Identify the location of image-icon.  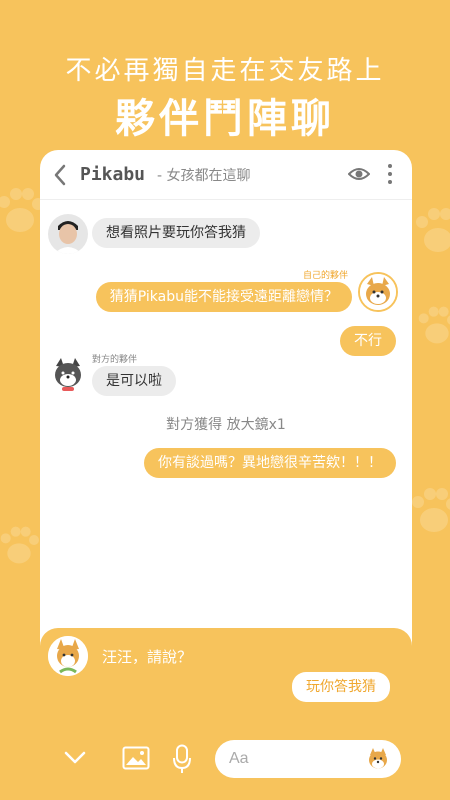
(136, 760).